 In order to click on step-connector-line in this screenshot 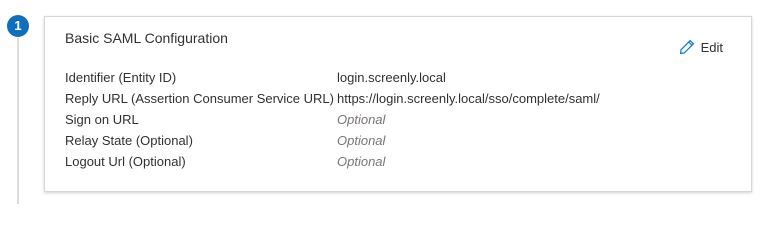, I will do `click(18, 121)`.